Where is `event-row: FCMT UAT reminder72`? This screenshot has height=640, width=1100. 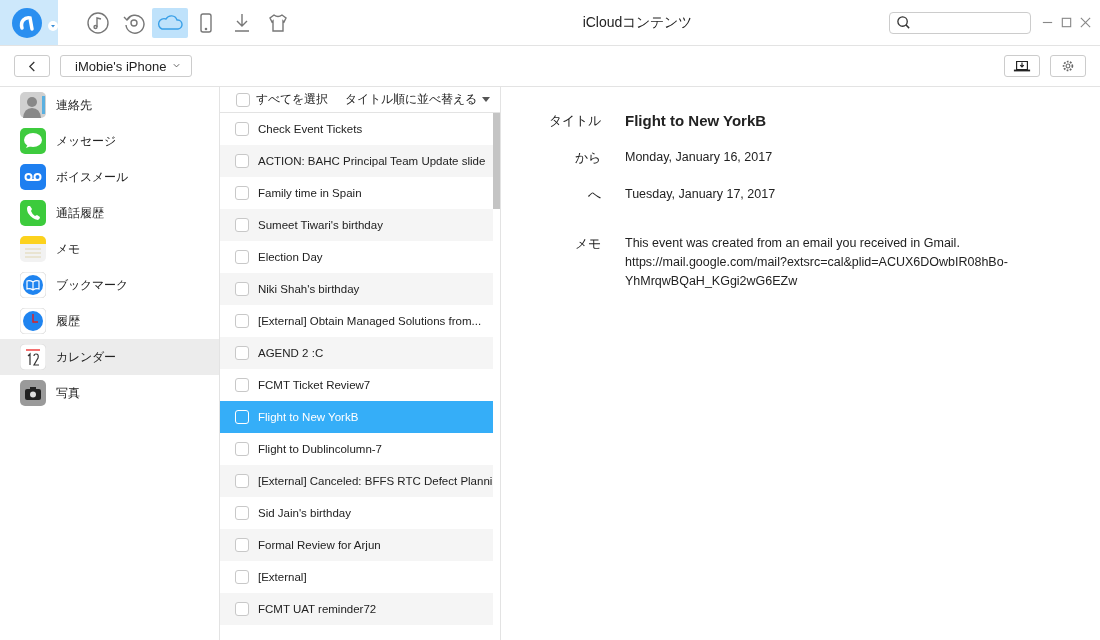 event-row: FCMT UAT reminder72 is located at coordinates (356, 609).